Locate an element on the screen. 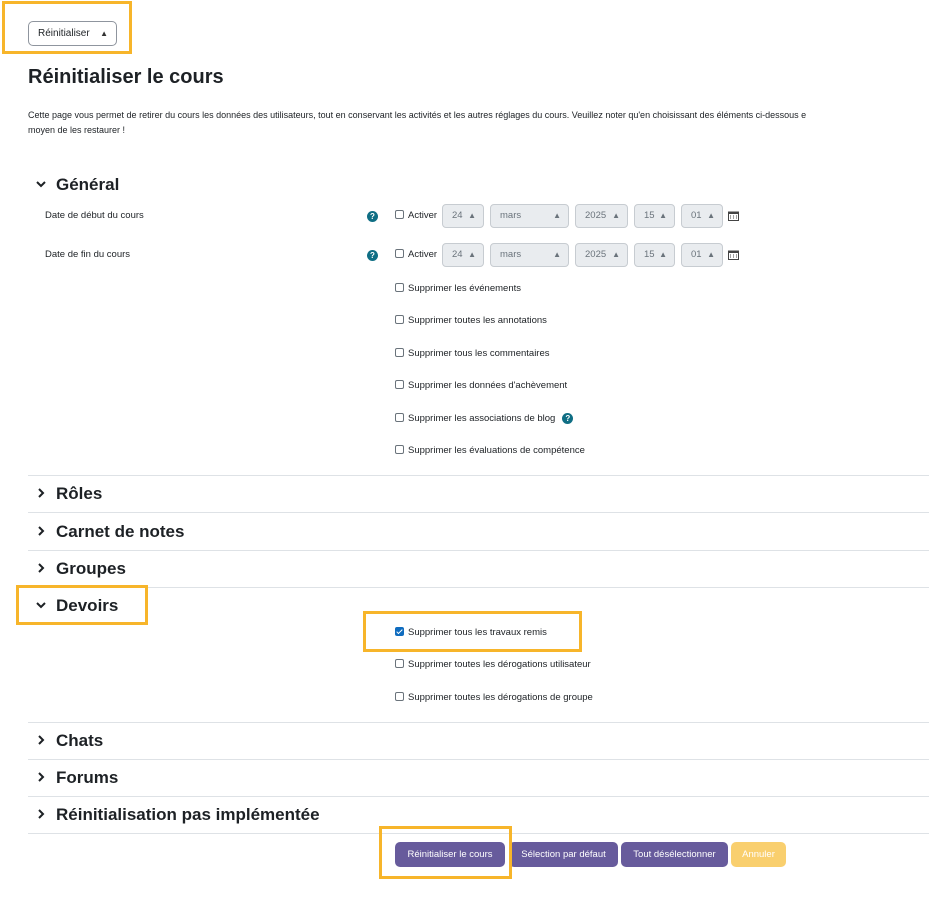  start-month-value: mars is located at coordinates (511, 215).